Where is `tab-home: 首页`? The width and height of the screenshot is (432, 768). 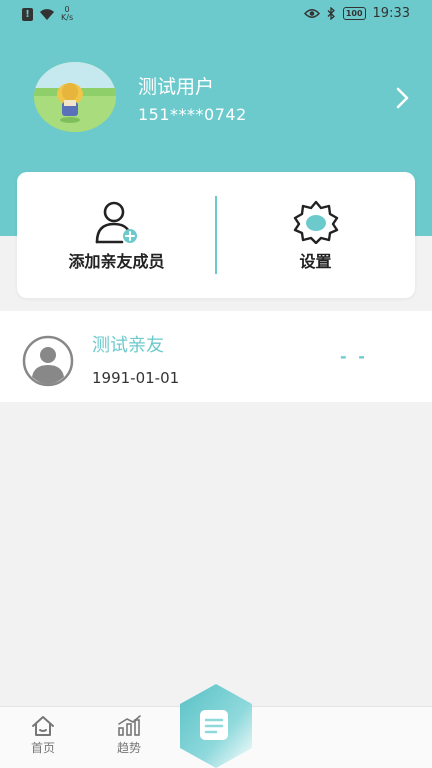
tab-home: 首页 is located at coordinates (43, 735).